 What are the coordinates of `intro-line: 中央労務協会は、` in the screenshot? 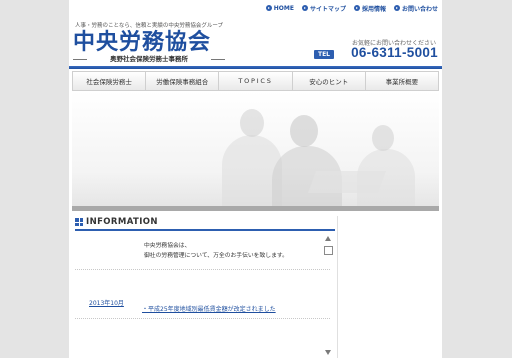 It's located at (167, 246).